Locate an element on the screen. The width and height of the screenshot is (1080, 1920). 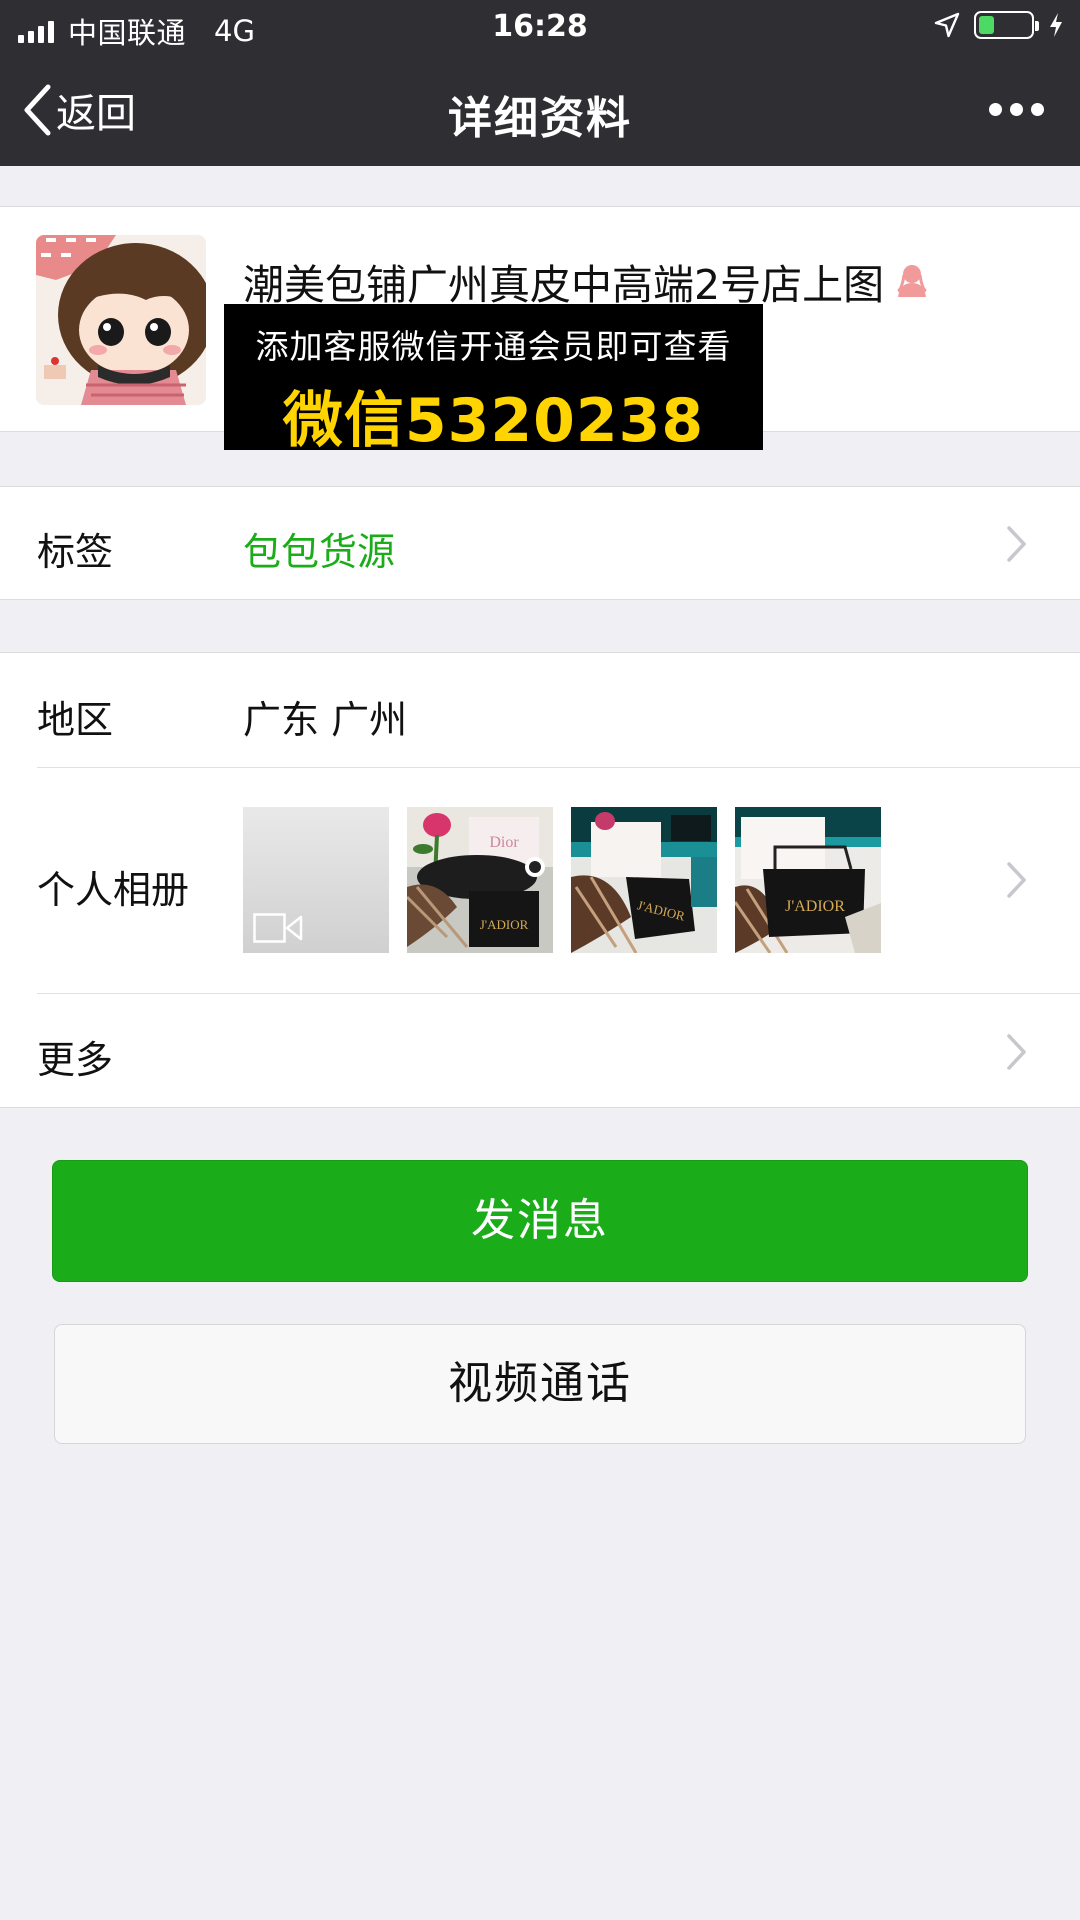
album-label: 个人相册 is located at coordinates (113, 890).